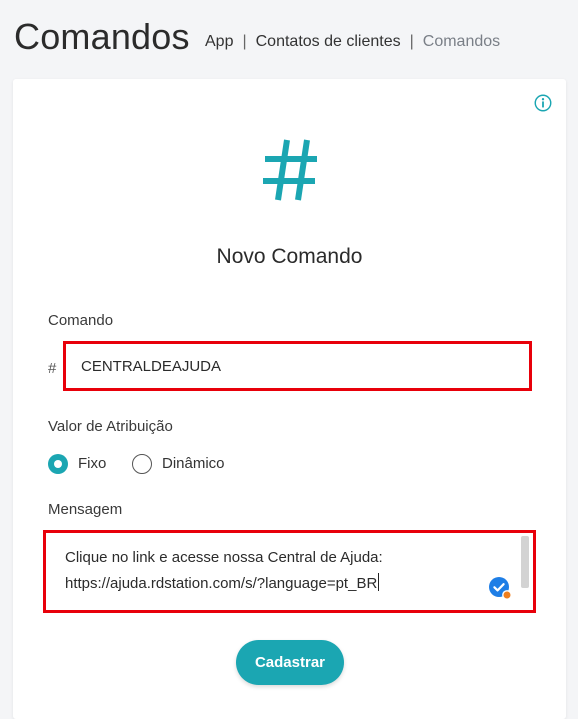 This screenshot has width=578, height=719. What do you see at coordinates (92, 464) in the screenshot?
I see `radio-fixo-label: Fixo` at bounding box center [92, 464].